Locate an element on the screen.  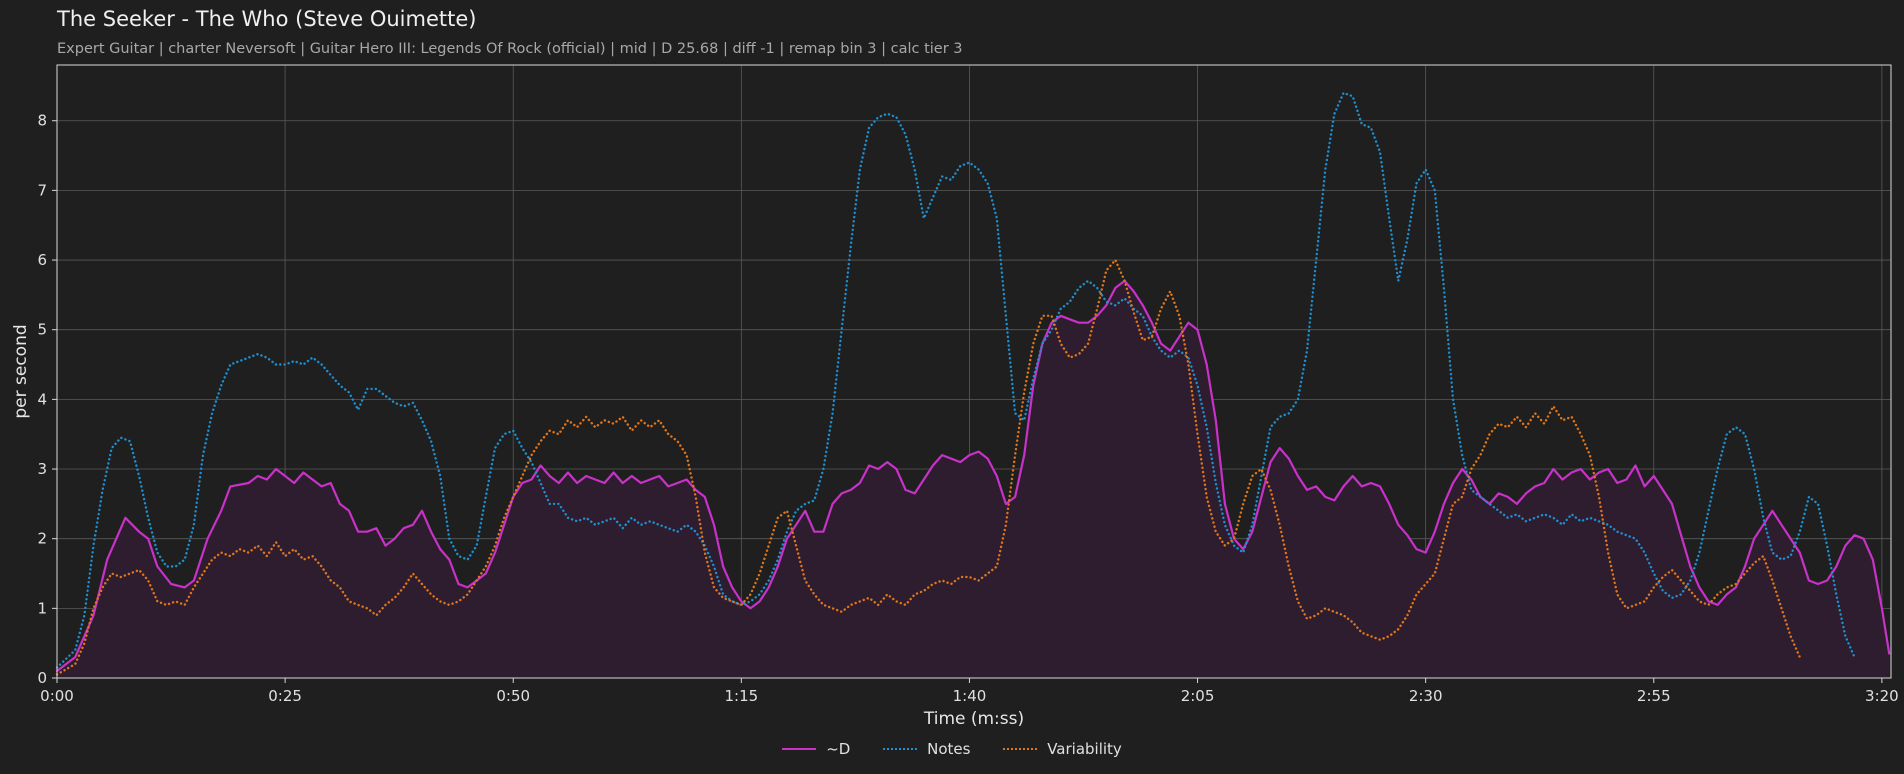
legend-swatch-d is located at coordinates (799, 749).